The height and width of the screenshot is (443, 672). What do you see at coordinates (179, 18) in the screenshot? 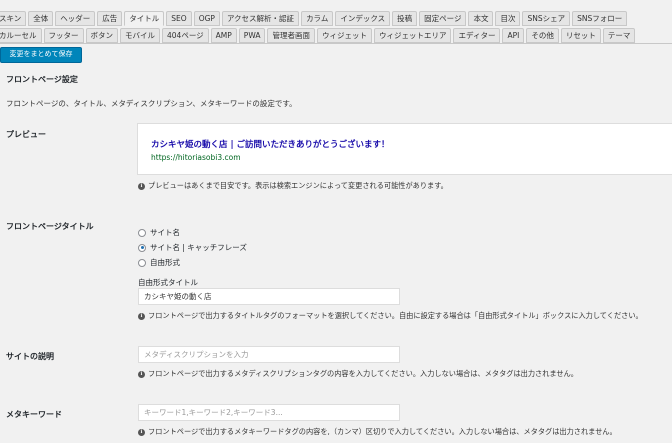
I see `tab-tabs_row1-5: SEO` at bounding box center [179, 18].